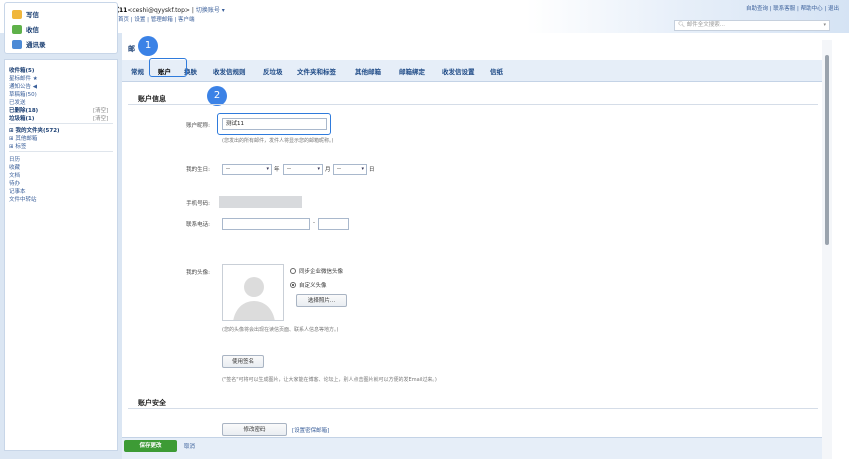 The height and width of the screenshot is (459, 849). I want to click on user-info: 测试11<ceshi@qyyskf.top> | 切换账号 ▾, so click(166, 9).